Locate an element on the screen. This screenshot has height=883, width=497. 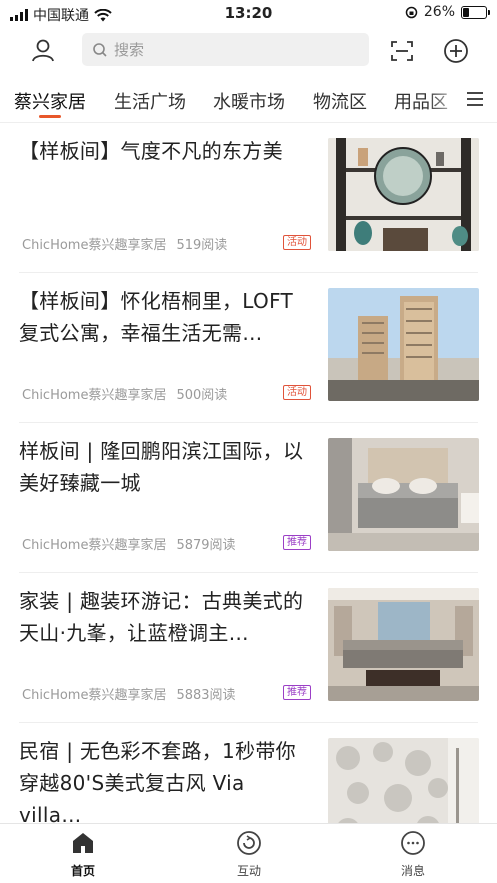
top-bar: 搜索 is located at coordinates (248, 50).